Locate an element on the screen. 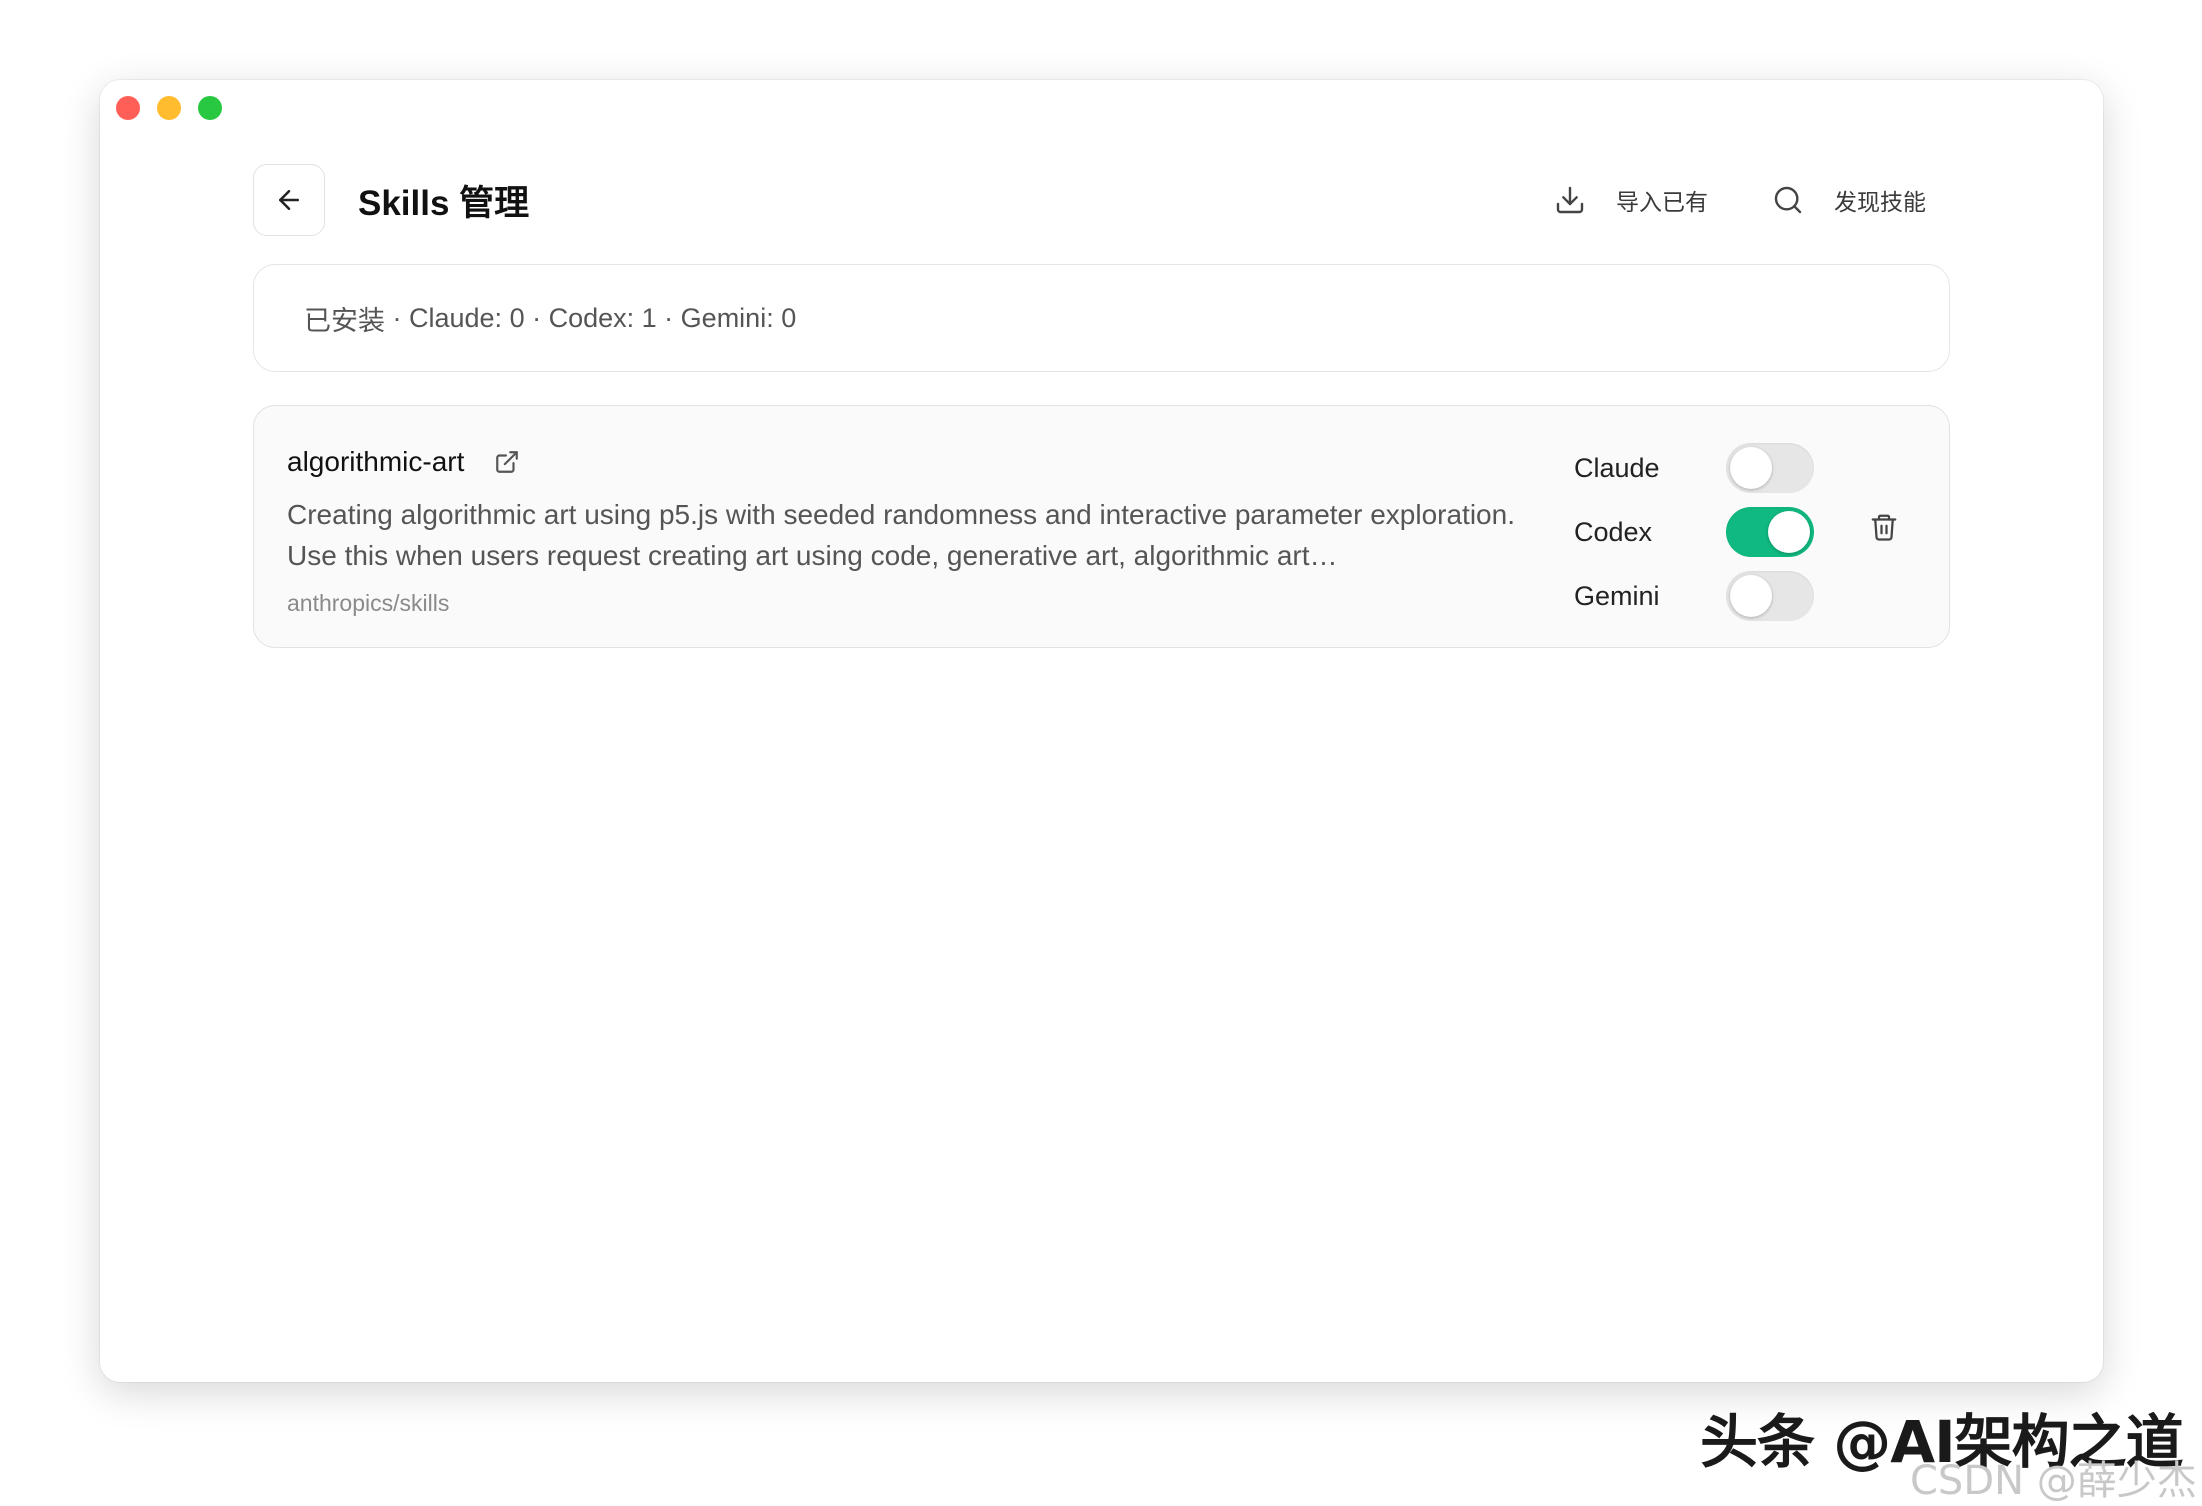 The width and height of the screenshot is (2202, 1506). toggle-row-codex: Codex is located at coordinates (1694, 532).